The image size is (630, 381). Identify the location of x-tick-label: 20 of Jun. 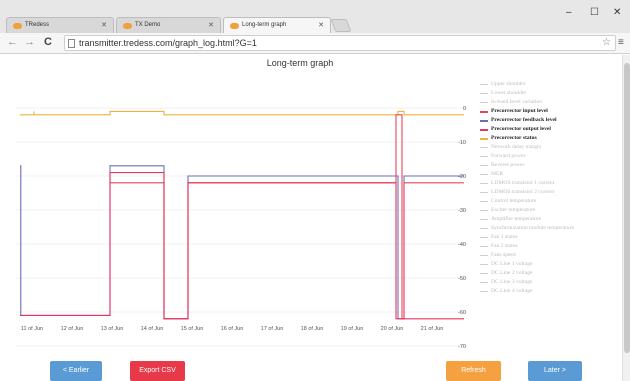
(392, 329).